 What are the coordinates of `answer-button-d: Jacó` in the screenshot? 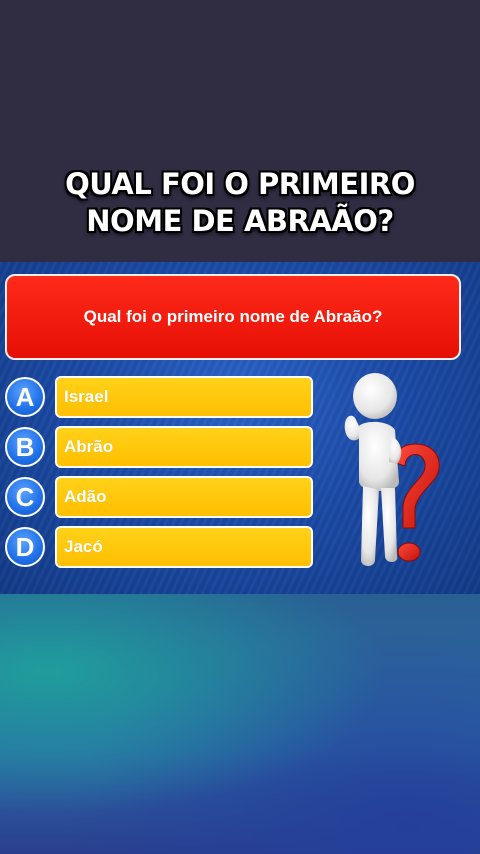 It's located at (184, 547).